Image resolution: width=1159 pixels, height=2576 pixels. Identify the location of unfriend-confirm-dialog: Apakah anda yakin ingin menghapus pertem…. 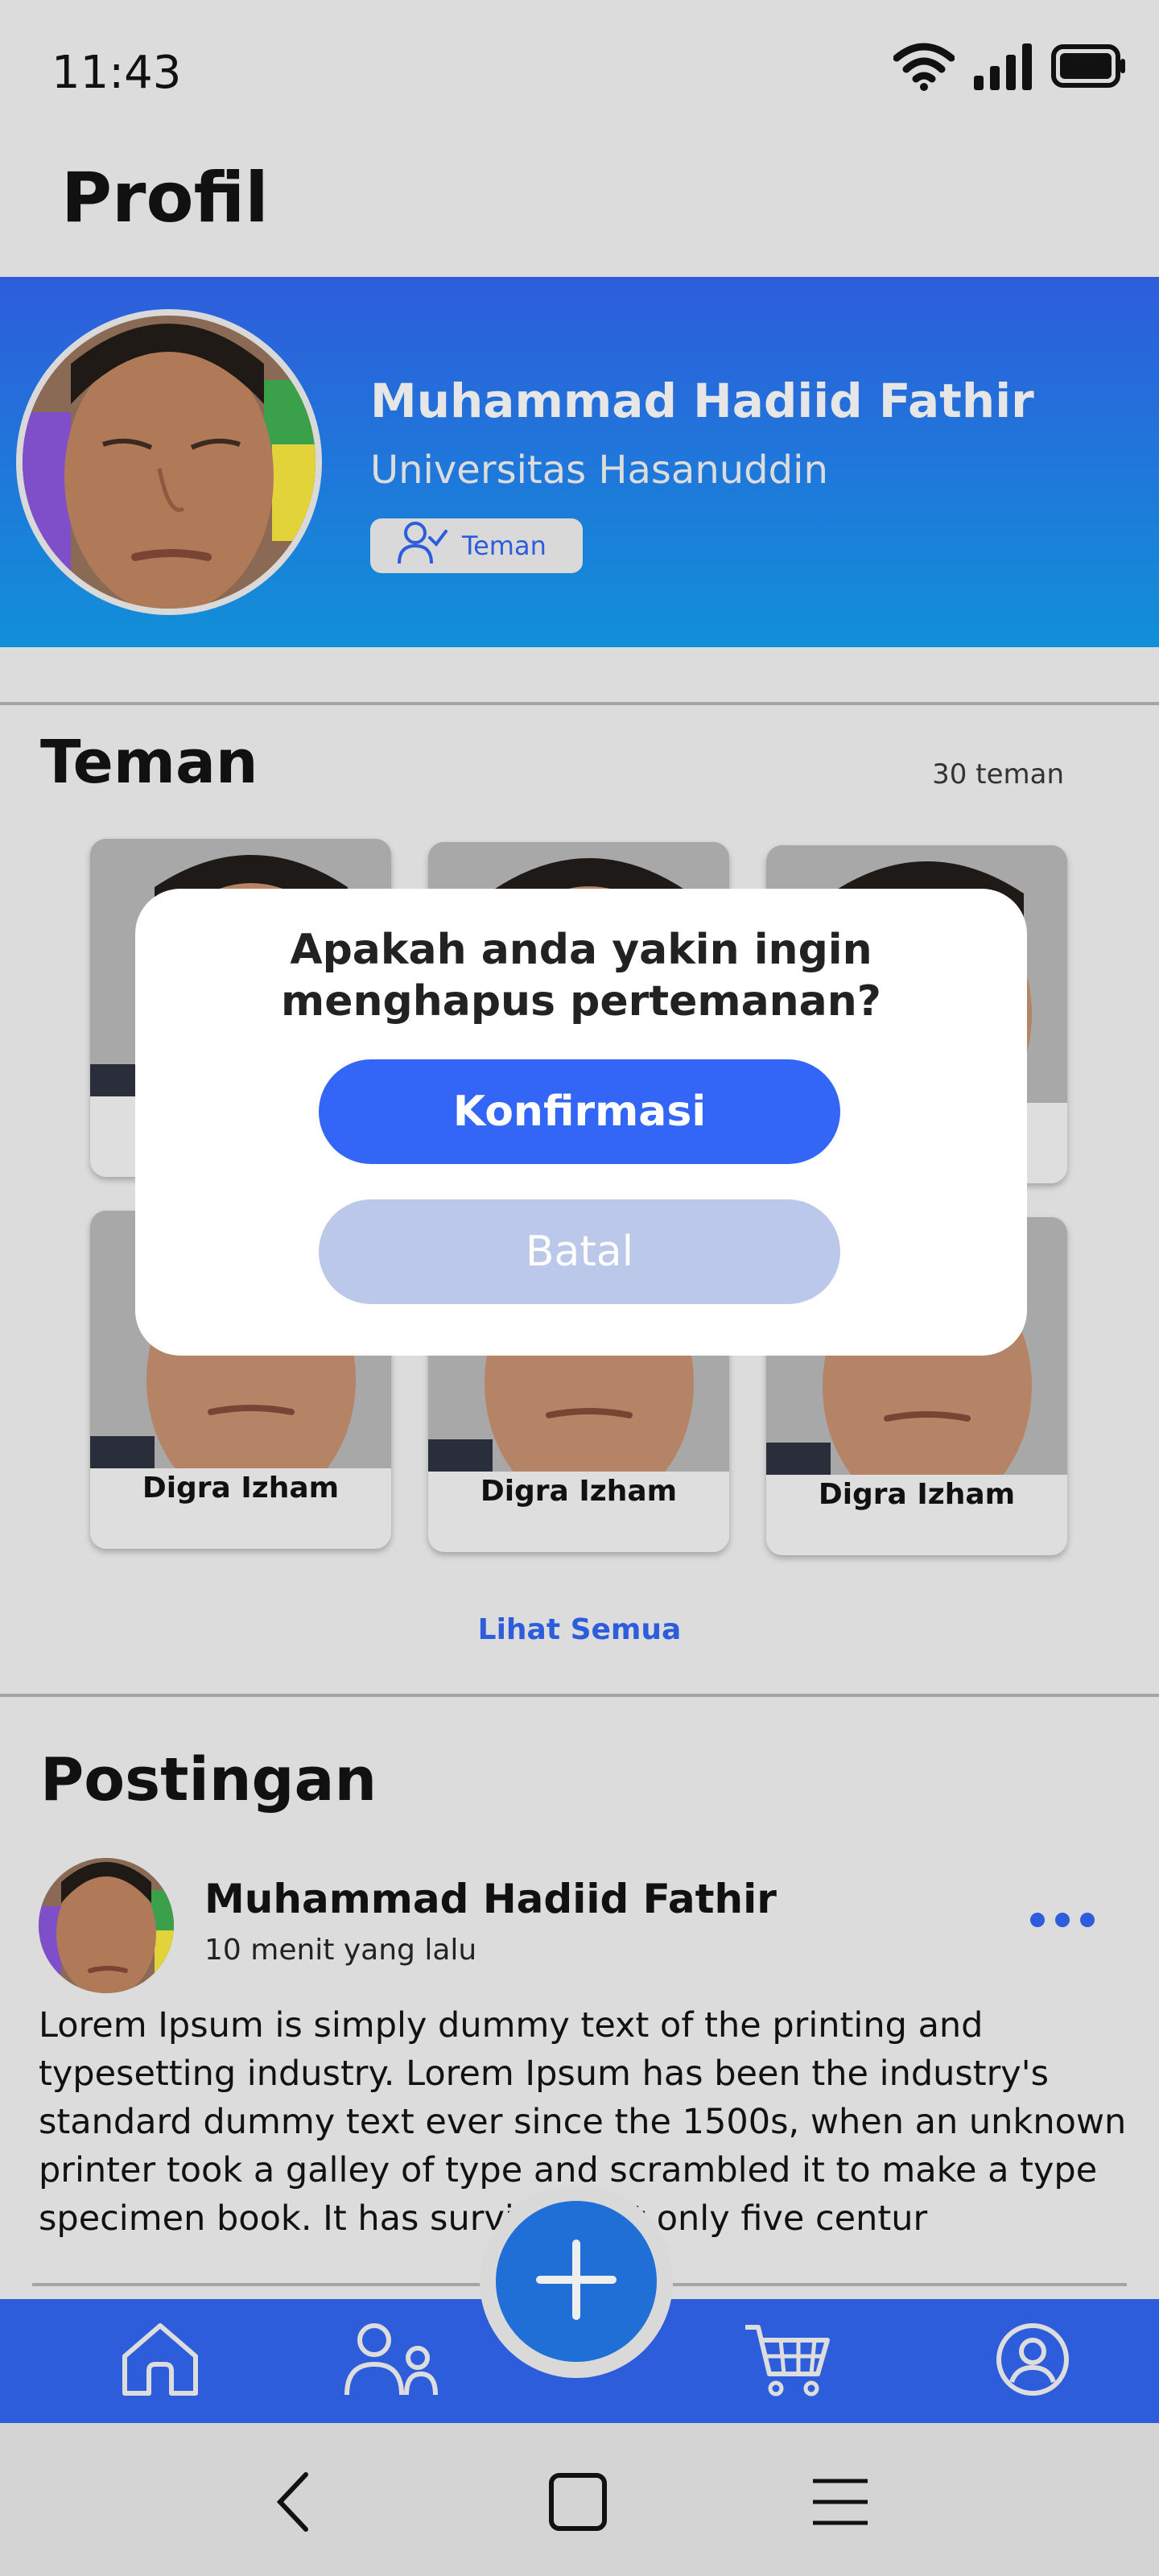
(581, 1122).